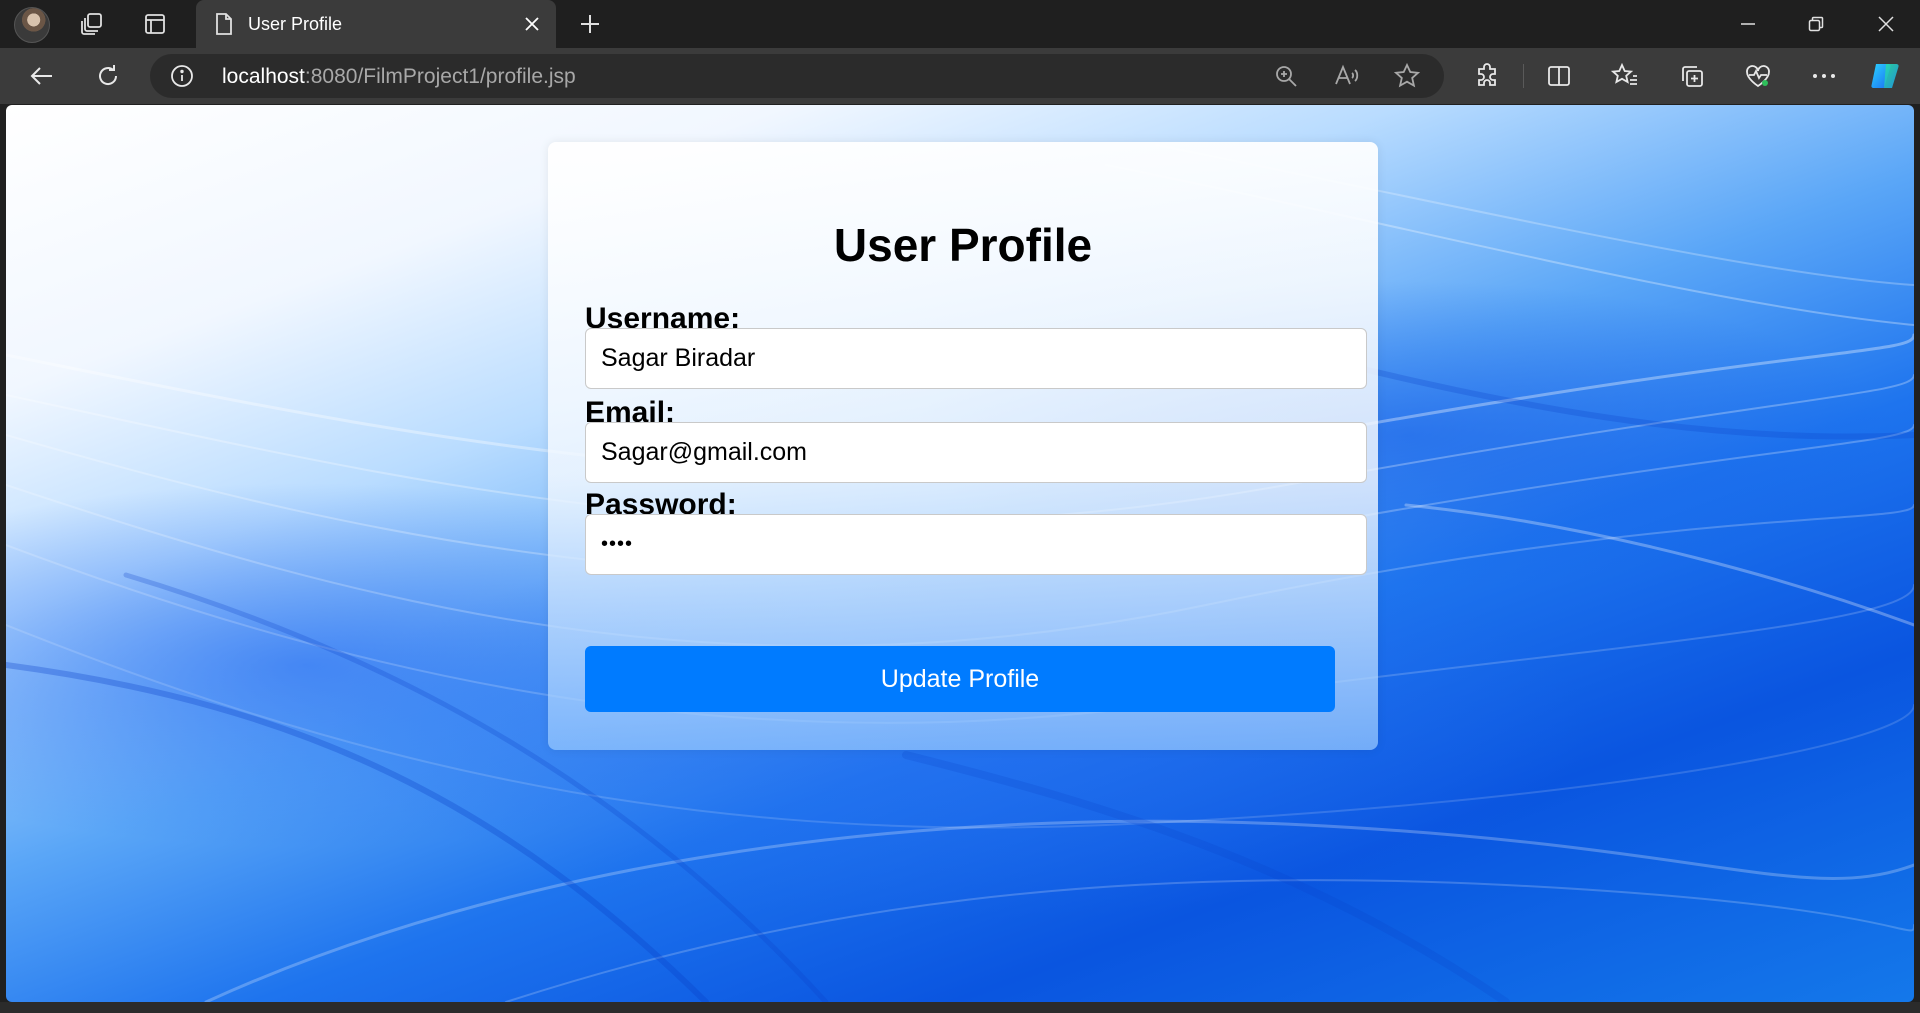 The height and width of the screenshot is (1013, 1920). Describe the element at coordinates (92, 24) in the screenshot. I see `workspaces-icon` at that location.